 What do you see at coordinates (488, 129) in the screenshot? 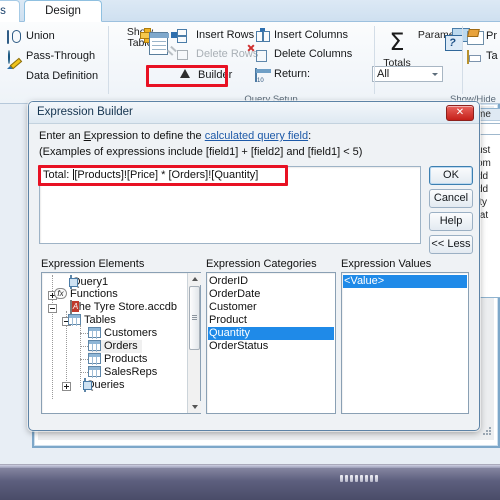
I see `field-list-search` at bounding box center [488, 129].